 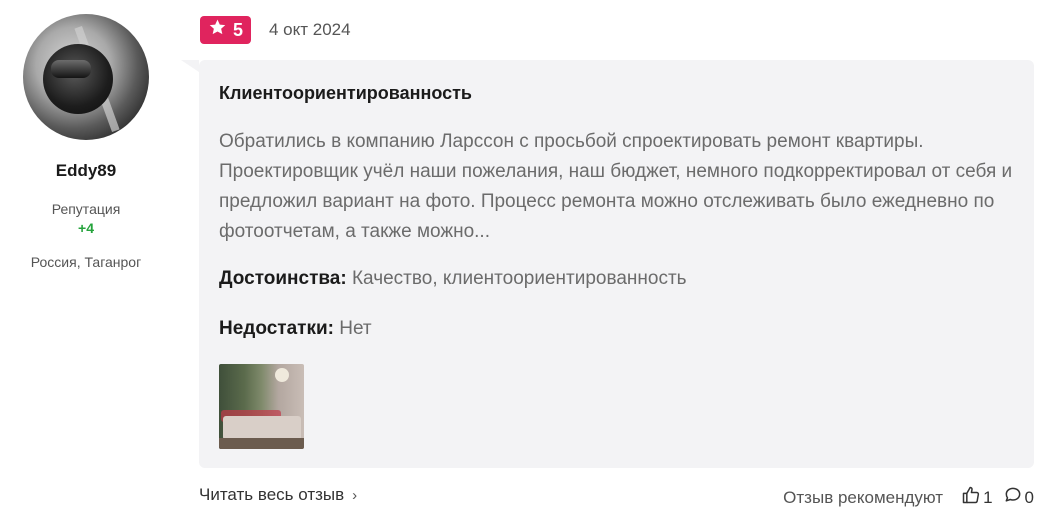 What do you see at coordinates (261, 406) in the screenshot?
I see `review-photo-thumbnail` at bounding box center [261, 406].